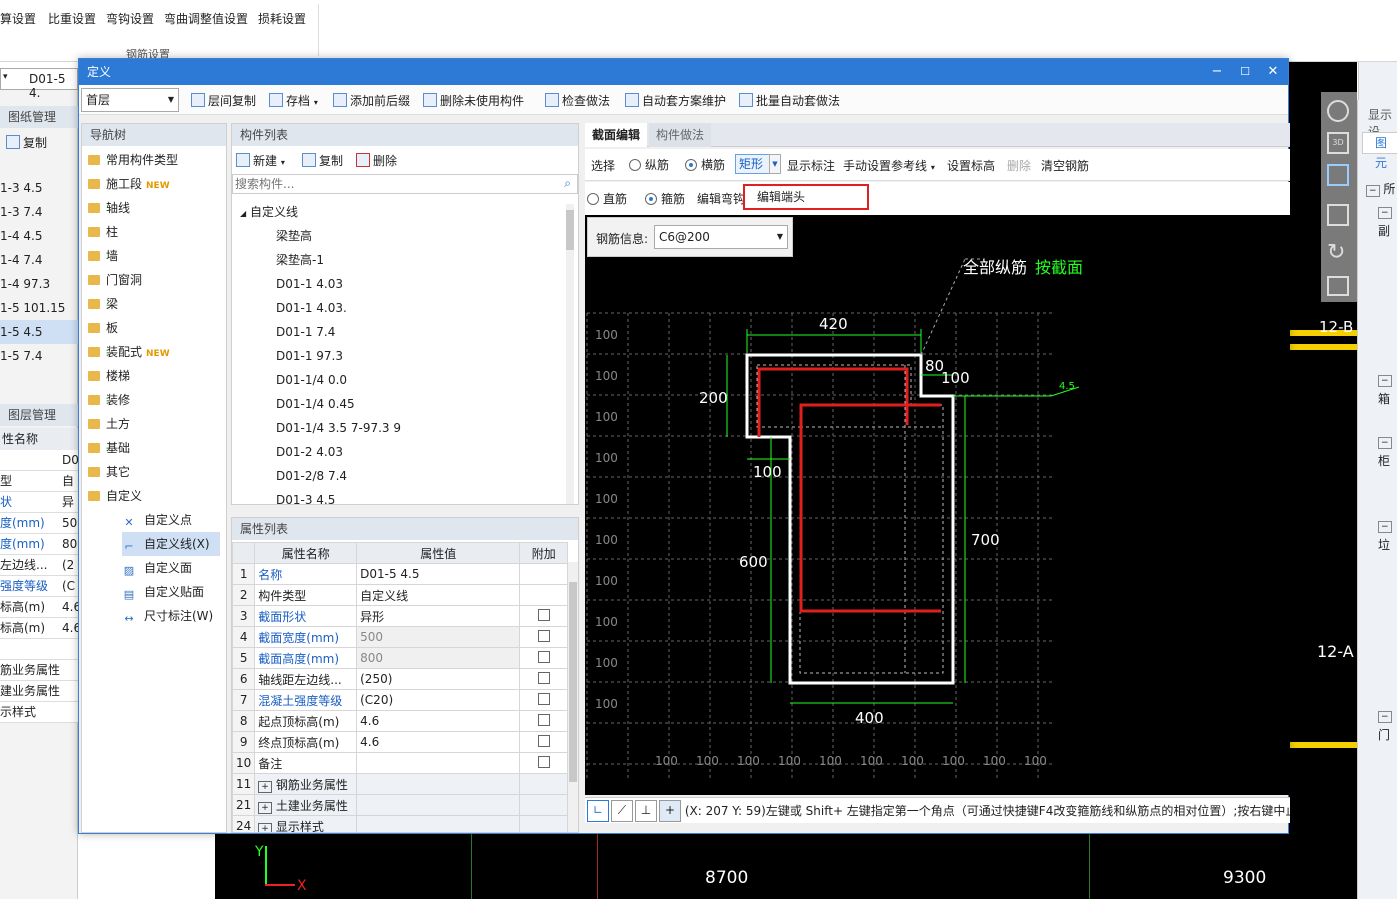 This screenshot has height=899, width=1397. What do you see at coordinates (438, 595) in the screenshot?
I see `prop-value: 自定义线` at bounding box center [438, 595].